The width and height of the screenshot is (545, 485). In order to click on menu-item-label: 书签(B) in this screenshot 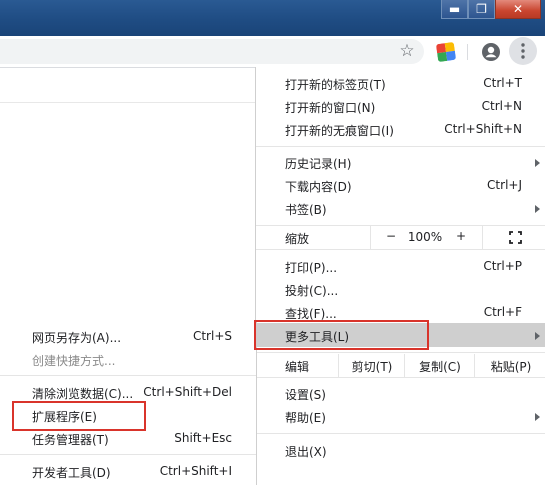, I will do `click(306, 210)`.